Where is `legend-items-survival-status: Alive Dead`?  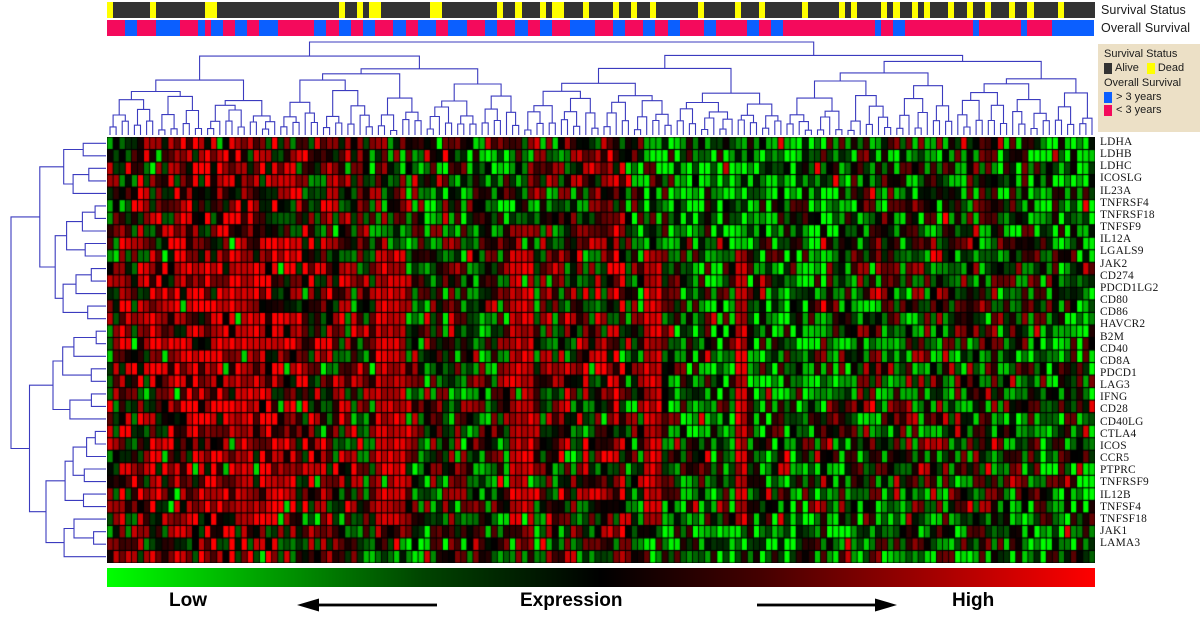
legend-items-survival-status: Alive Dead is located at coordinates (1149, 68).